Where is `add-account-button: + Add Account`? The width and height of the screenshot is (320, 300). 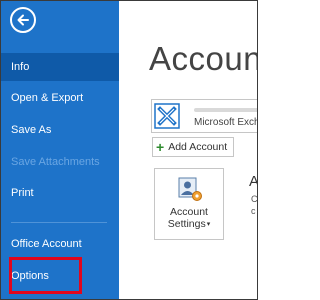 add-account-button: + Add Account is located at coordinates (193, 147).